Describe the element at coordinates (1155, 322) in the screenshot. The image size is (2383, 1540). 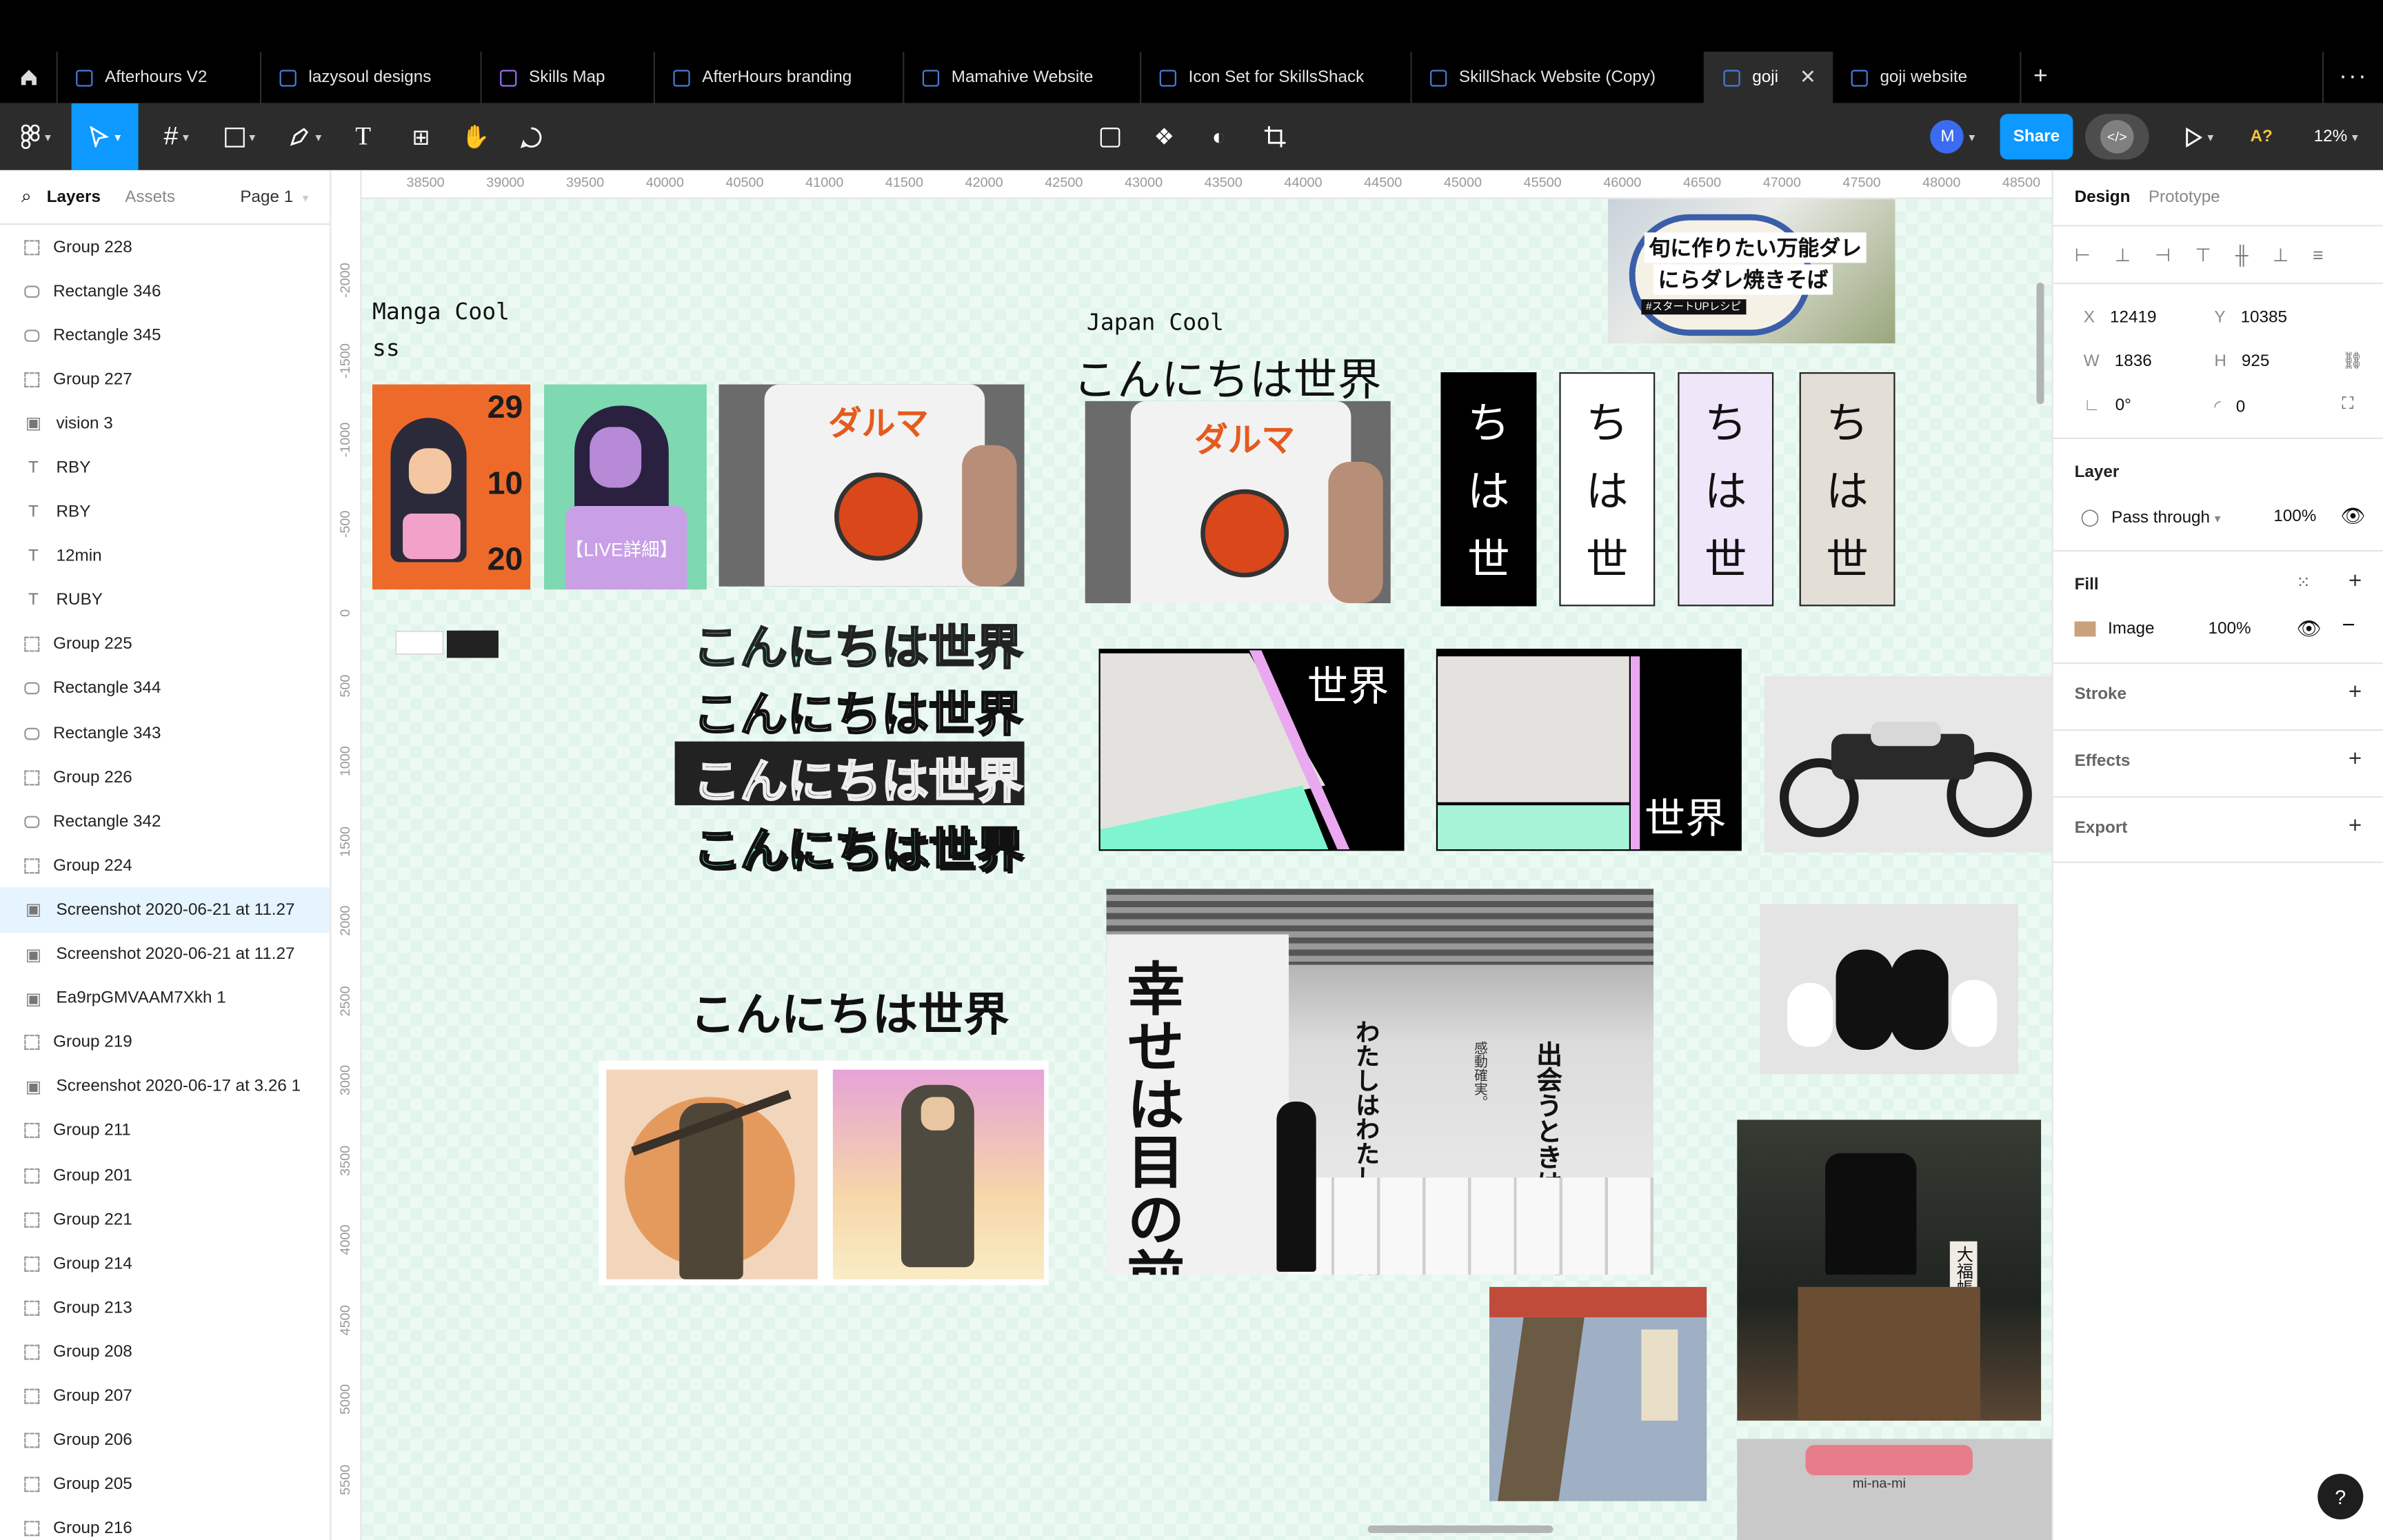
I see `japan-cool-title: Japan Cool` at that location.